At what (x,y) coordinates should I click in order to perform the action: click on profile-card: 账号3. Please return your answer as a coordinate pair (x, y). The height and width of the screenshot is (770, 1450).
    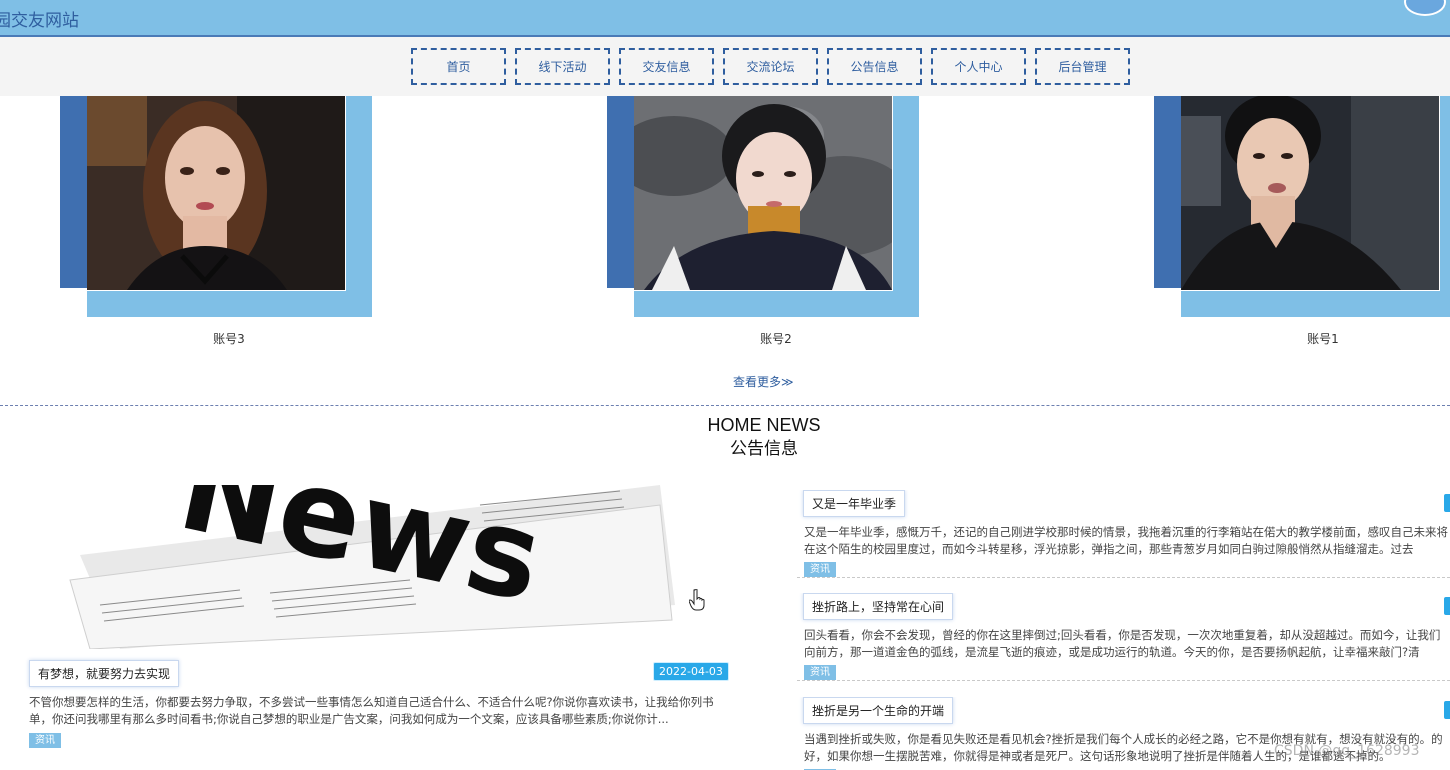
    Looking at the image, I should click on (216, 226).